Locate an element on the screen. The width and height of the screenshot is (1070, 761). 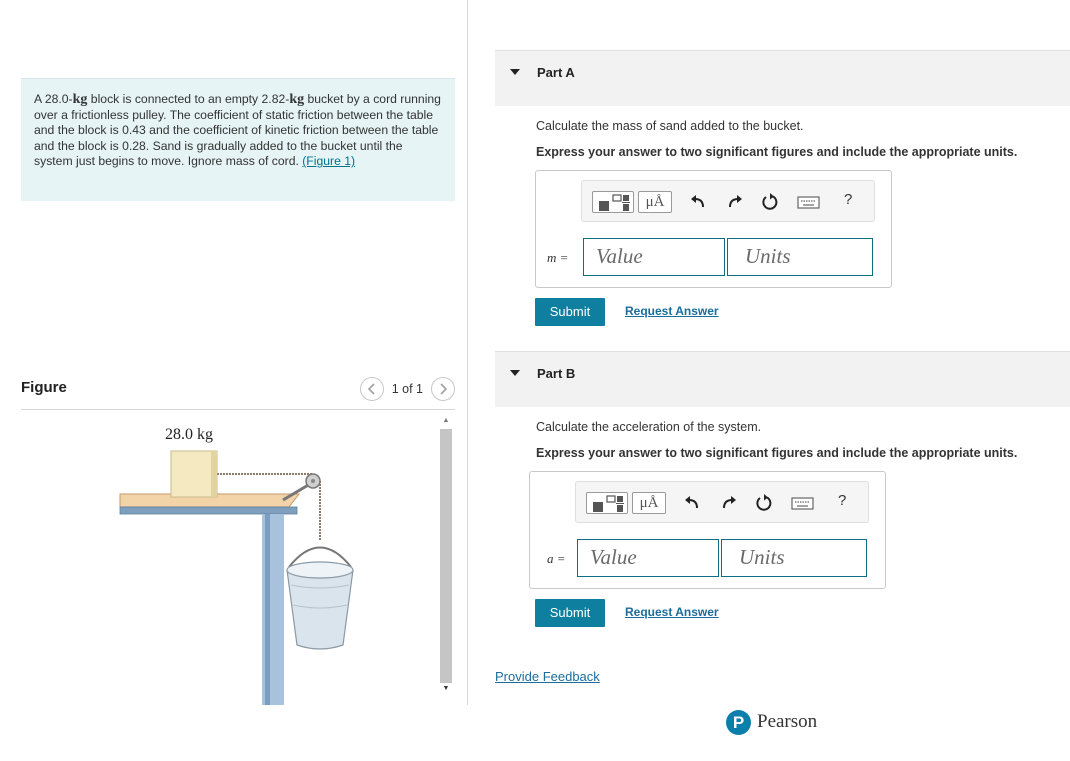
scroll-thumb is located at coordinates (446, 556).